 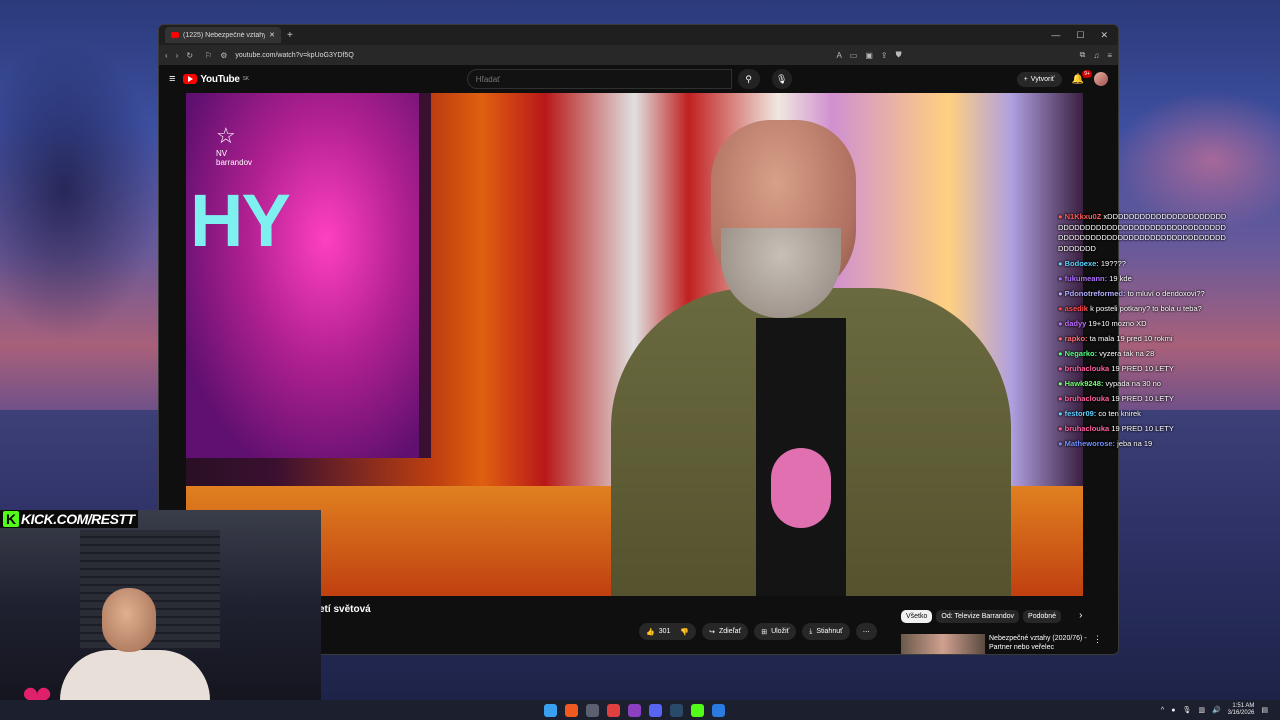 I want to click on studio-screen: ☆ NV barrandov HY, so click(x=308, y=275).